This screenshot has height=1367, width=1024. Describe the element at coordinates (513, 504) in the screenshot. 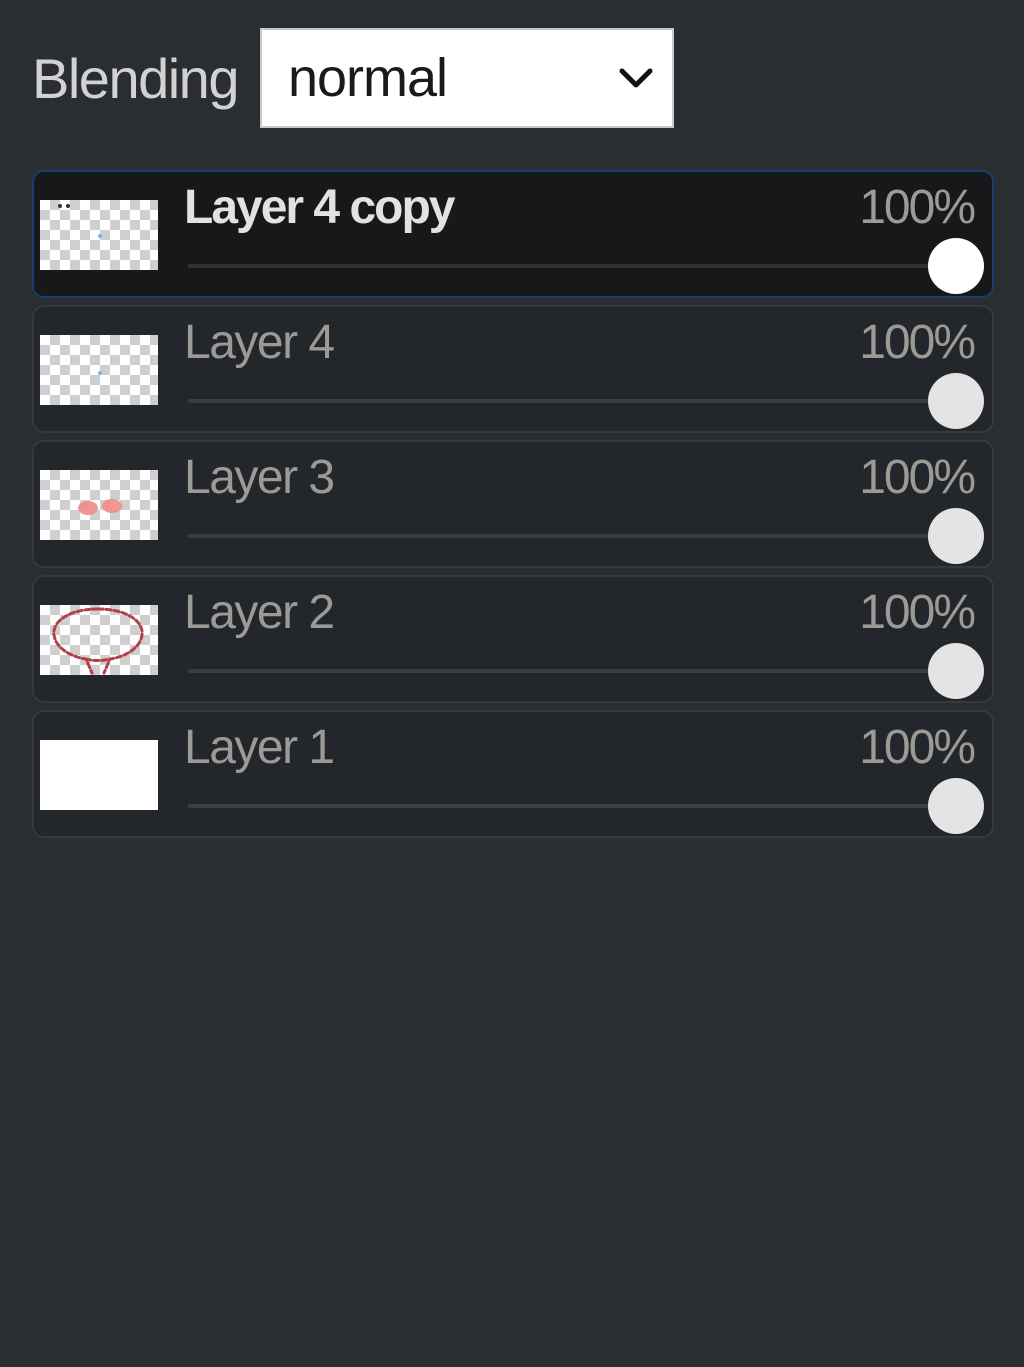

I see `layer-item-layer-3: Layer 3 100%` at that location.